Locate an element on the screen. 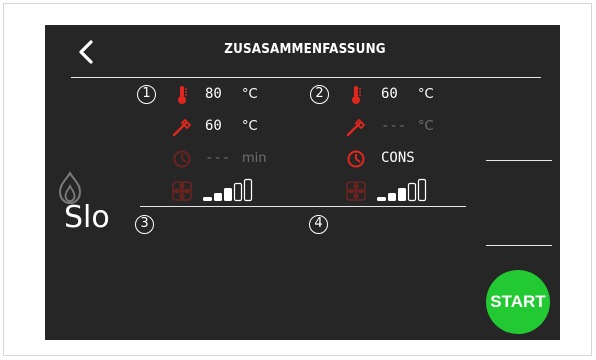 The width and height of the screenshot is (596, 360). zone-1-temperature-value: 80 is located at coordinates (213, 94).